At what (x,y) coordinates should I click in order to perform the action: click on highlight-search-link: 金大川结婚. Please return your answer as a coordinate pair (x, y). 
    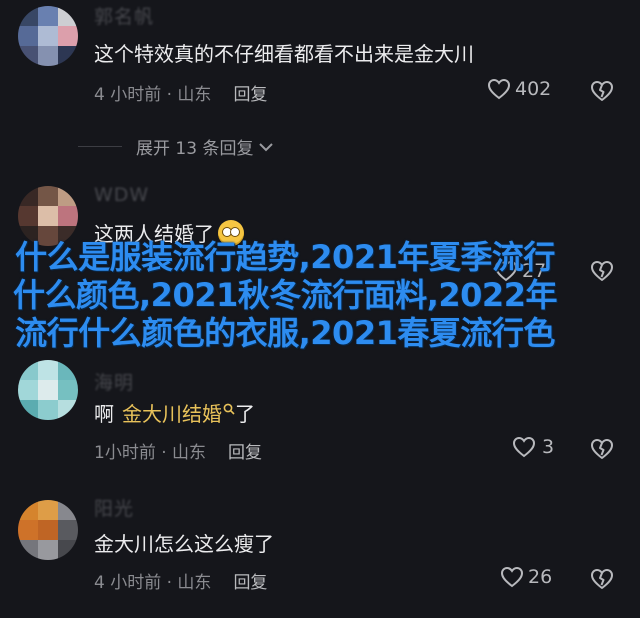
    Looking at the image, I should click on (178, 412).